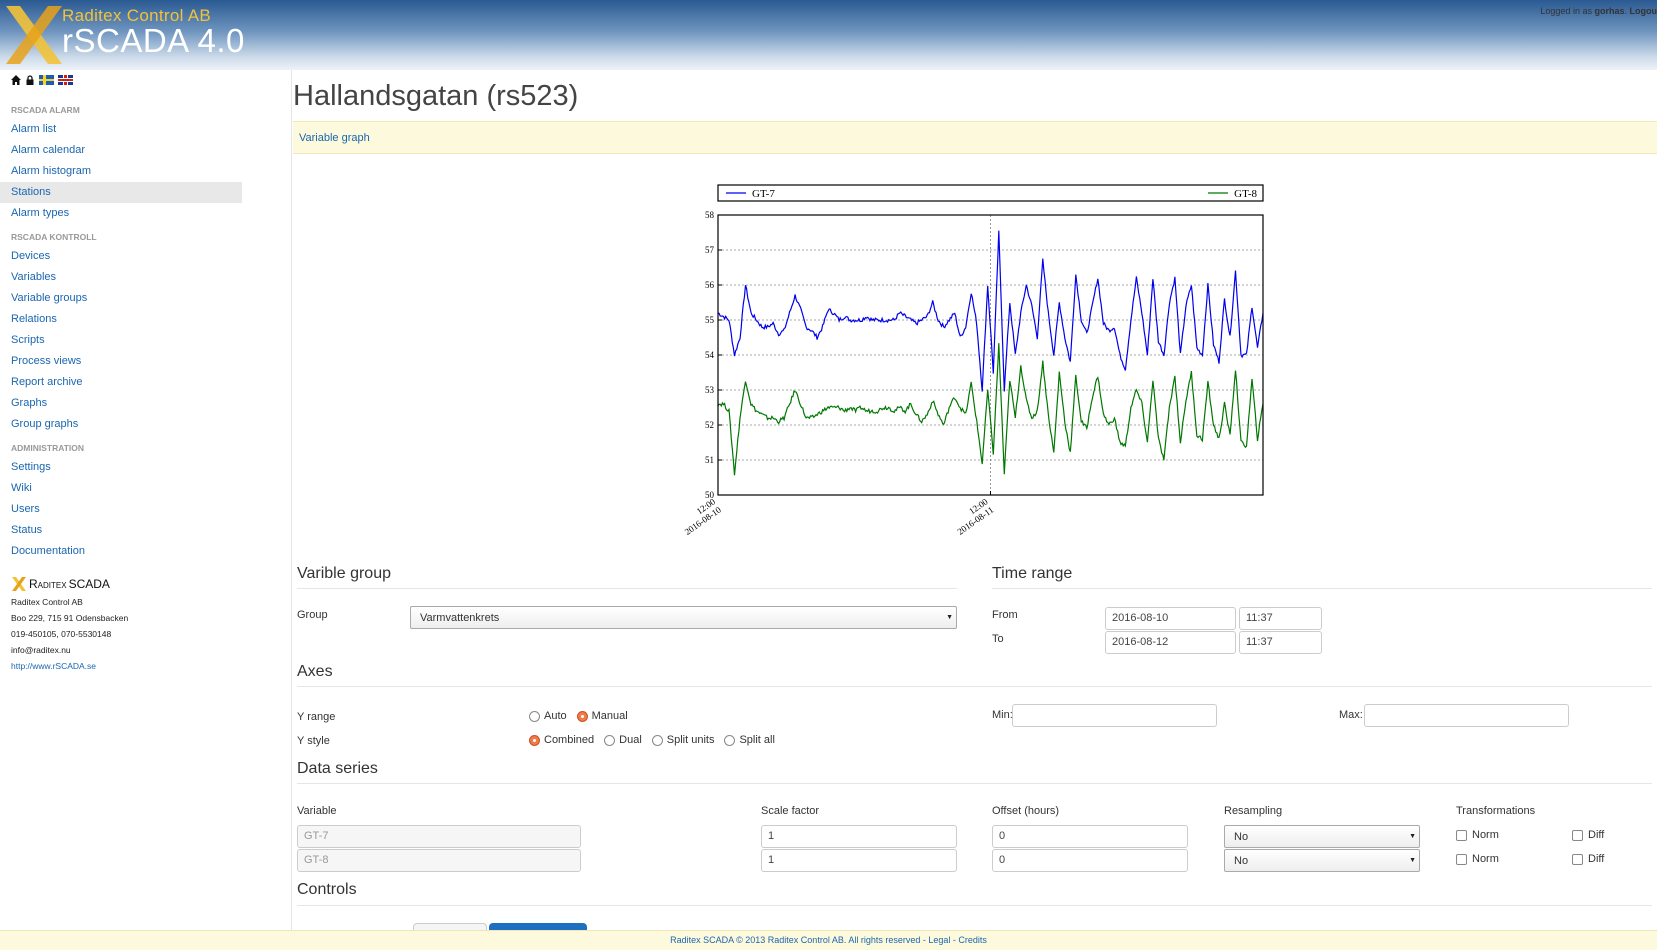 This screenshot has height=950, width=1657. Describe the element at coordinates (327, 889) in the screenshot. I see `controls-title: Controls` at that location.